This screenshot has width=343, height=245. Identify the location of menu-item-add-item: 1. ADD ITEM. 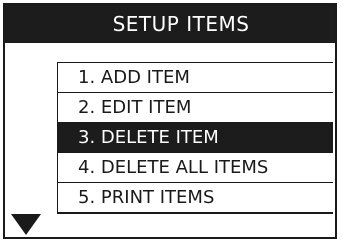
(195, 78).